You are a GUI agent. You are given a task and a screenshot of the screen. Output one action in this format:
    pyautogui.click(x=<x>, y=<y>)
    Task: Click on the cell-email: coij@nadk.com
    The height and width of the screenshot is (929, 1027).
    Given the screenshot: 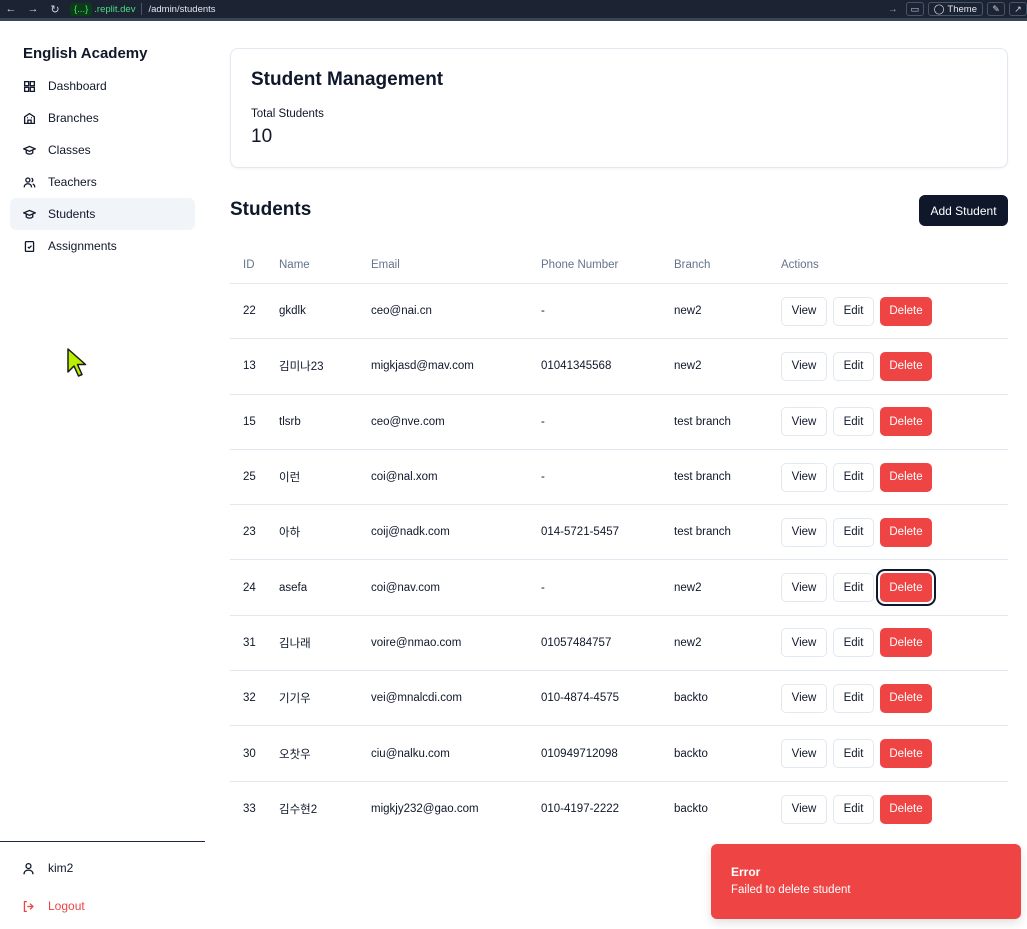 What is the action you would take?
    pyautogui.click(x=410, y=532)
    